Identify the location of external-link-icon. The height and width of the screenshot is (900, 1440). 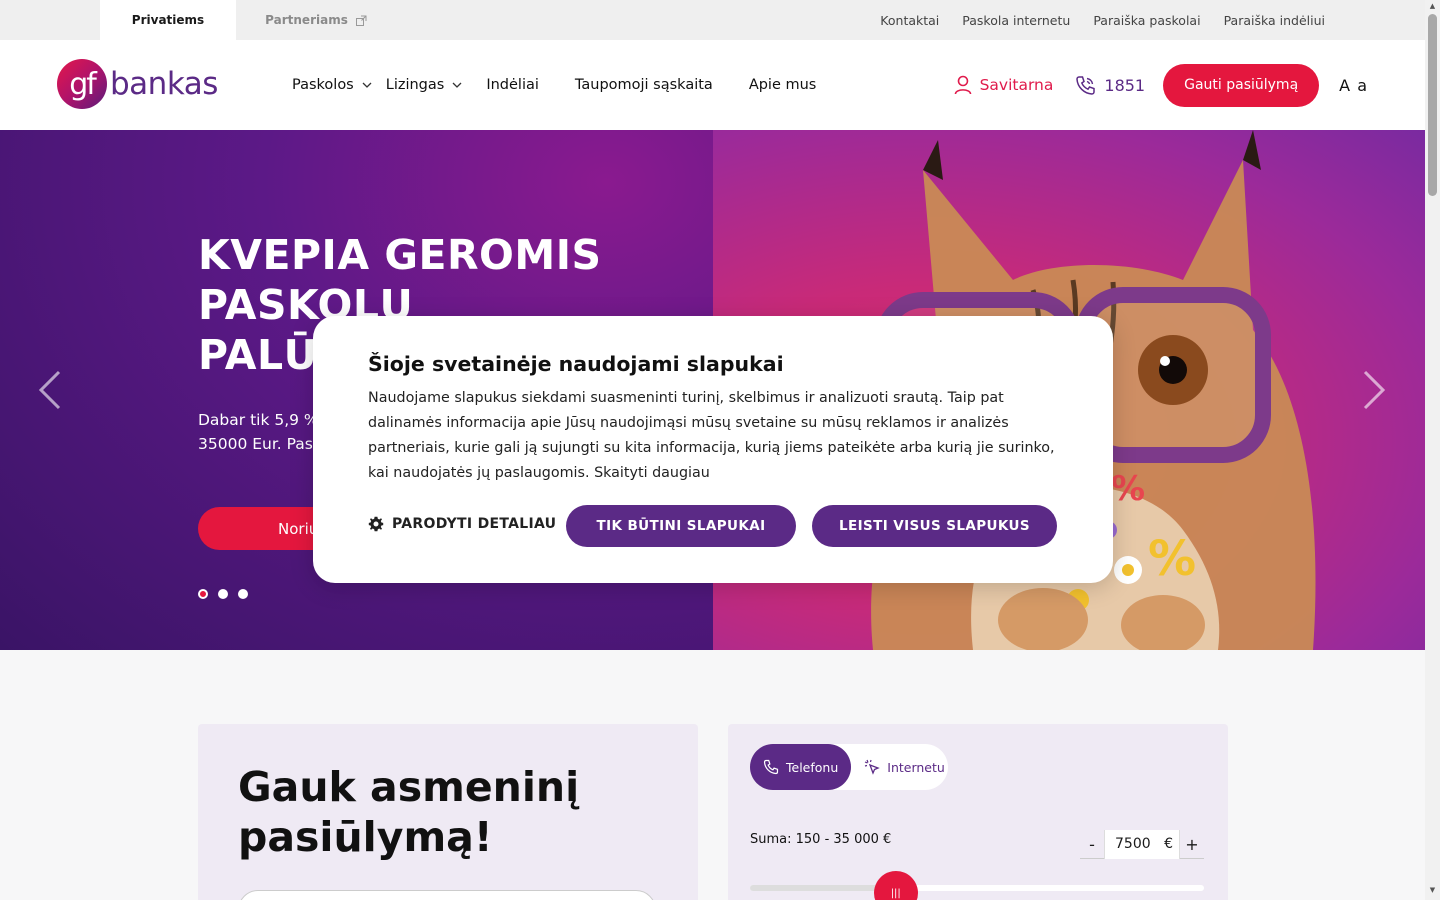
(361, 20).